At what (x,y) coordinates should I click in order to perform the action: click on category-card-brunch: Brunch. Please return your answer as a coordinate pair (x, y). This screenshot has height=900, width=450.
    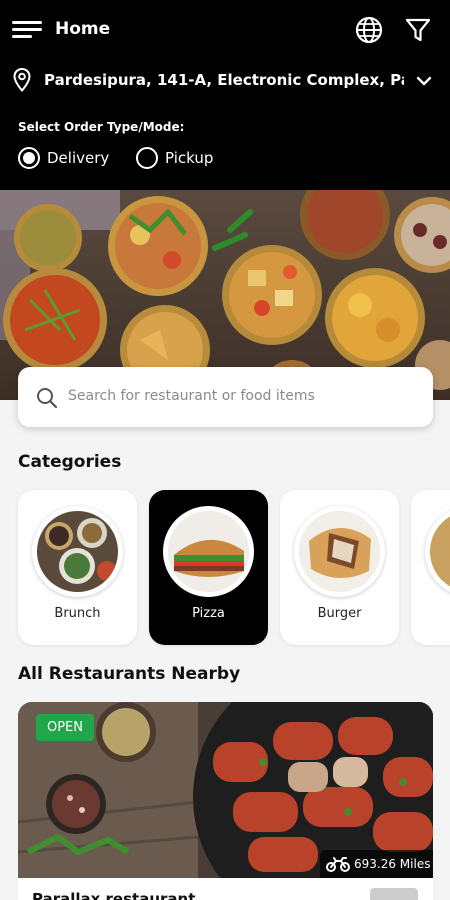
    Looking at the image, I should click on (77, 567).